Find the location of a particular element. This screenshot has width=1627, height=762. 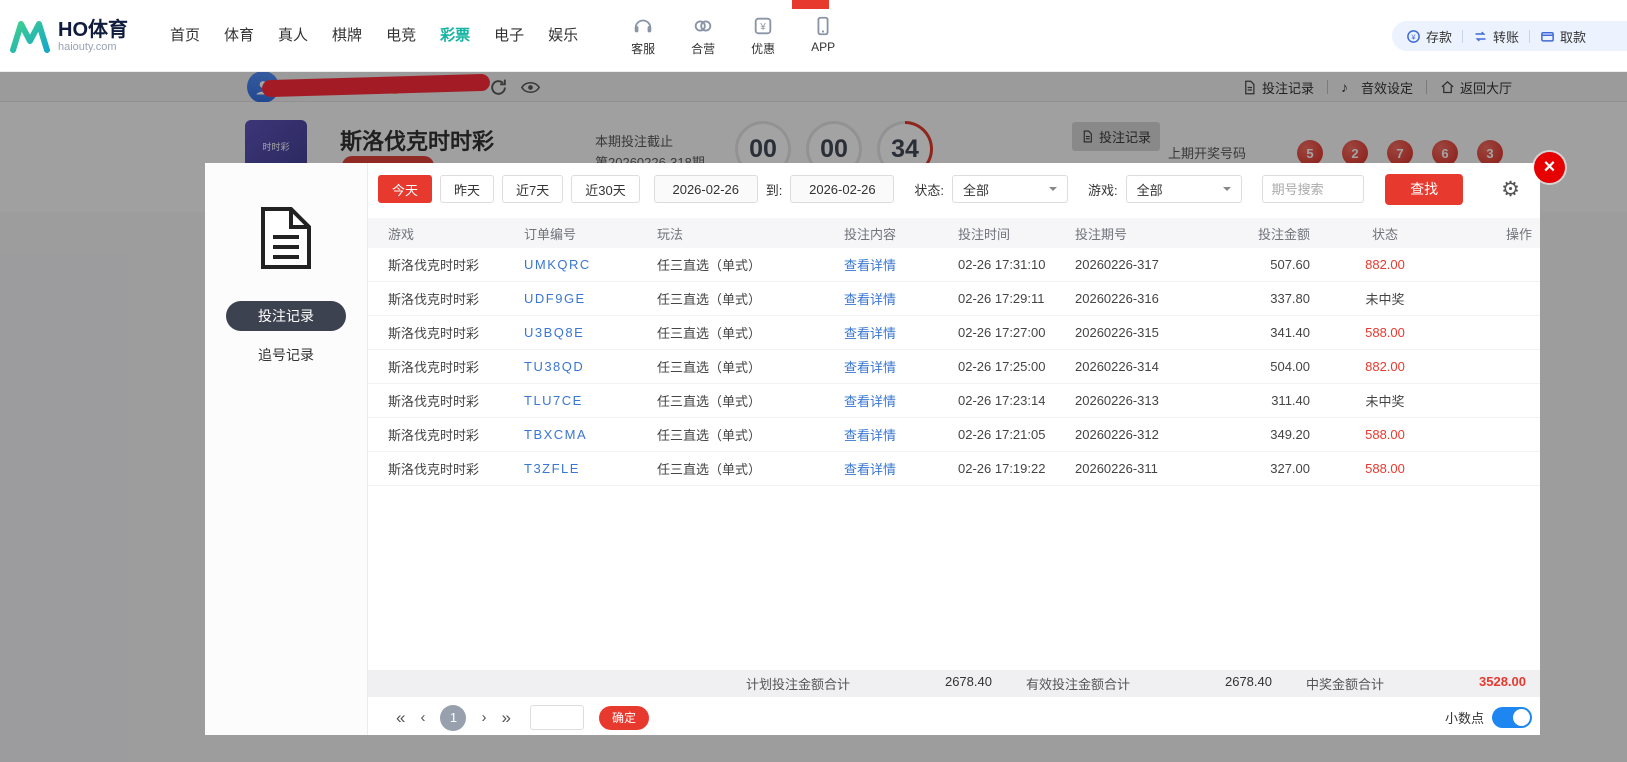

cell-period: 20260226-316 is located at coordinates (1117, 298).